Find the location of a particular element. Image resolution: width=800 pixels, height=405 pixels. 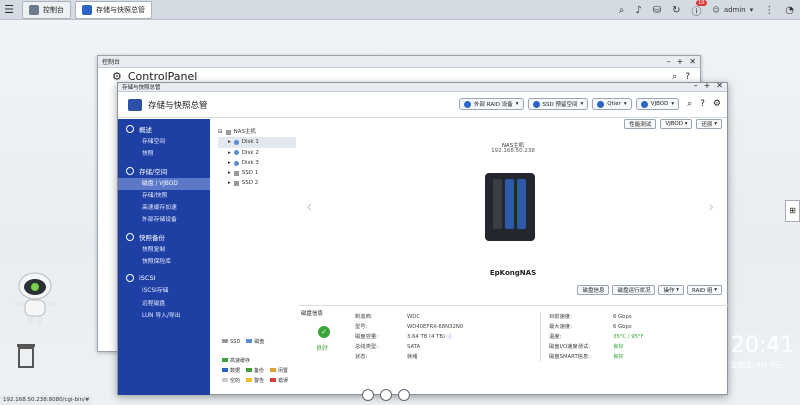

sidebar-item-disks-vjbod: 磁盘 / VJBOD is located at coordinates (164, 183).